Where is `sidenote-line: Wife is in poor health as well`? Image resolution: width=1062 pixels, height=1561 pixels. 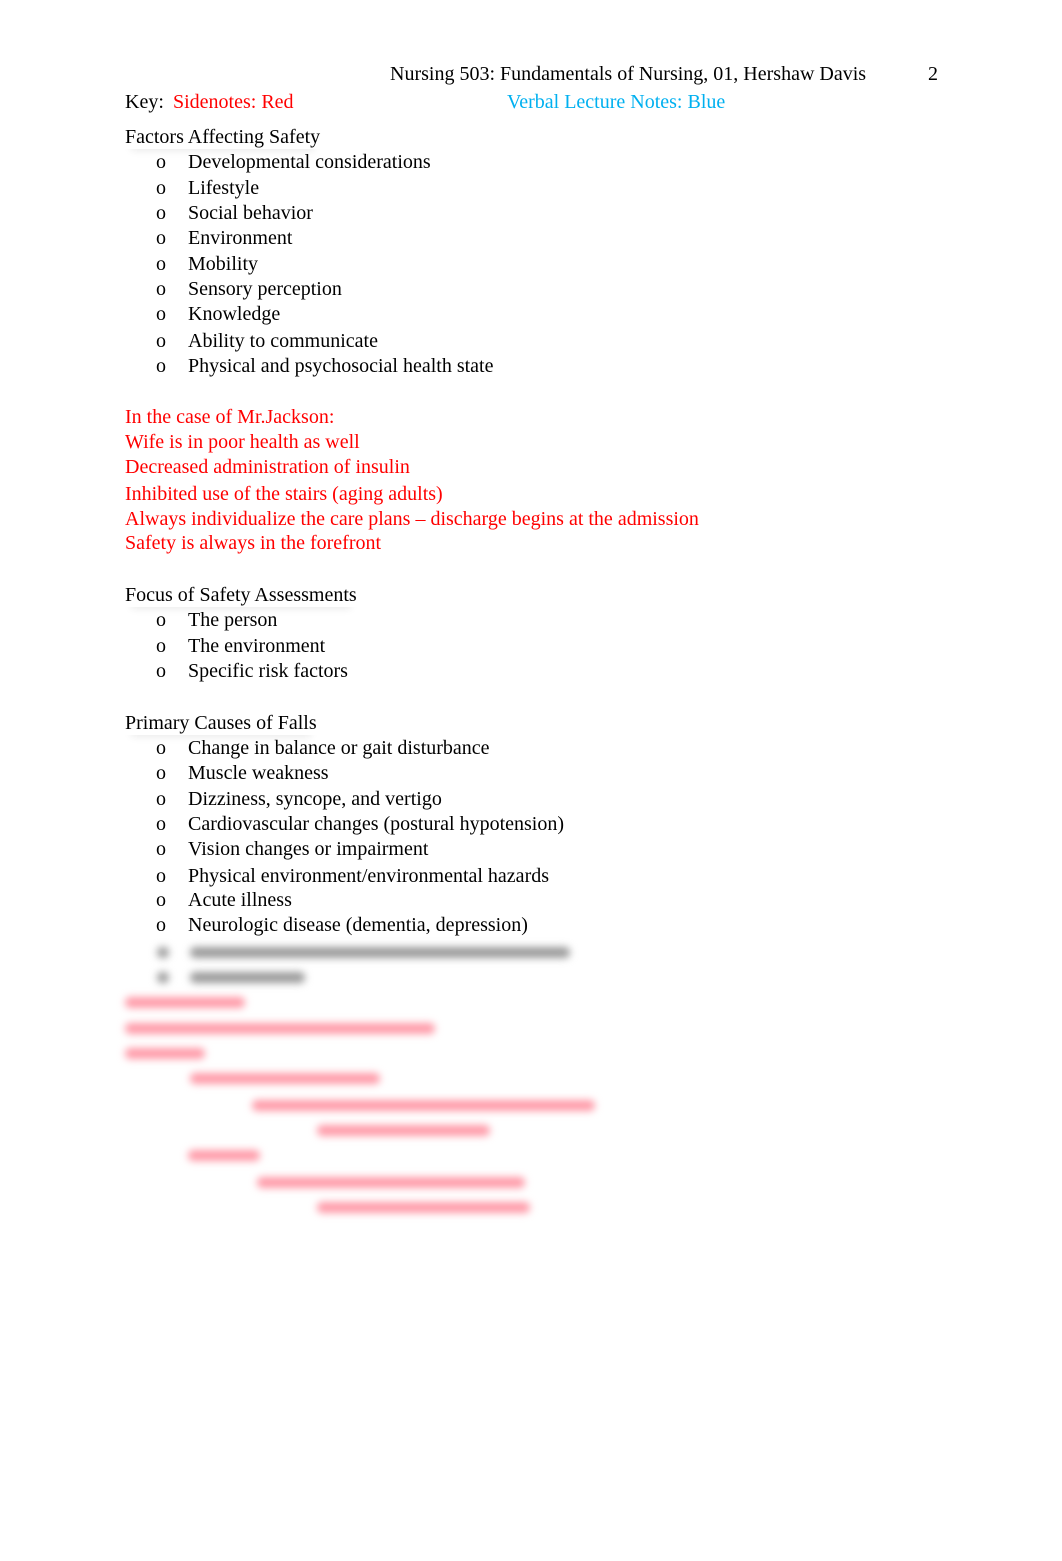
sidenote-line: Wife is in poor health as well is located at coordinates (242, 442).